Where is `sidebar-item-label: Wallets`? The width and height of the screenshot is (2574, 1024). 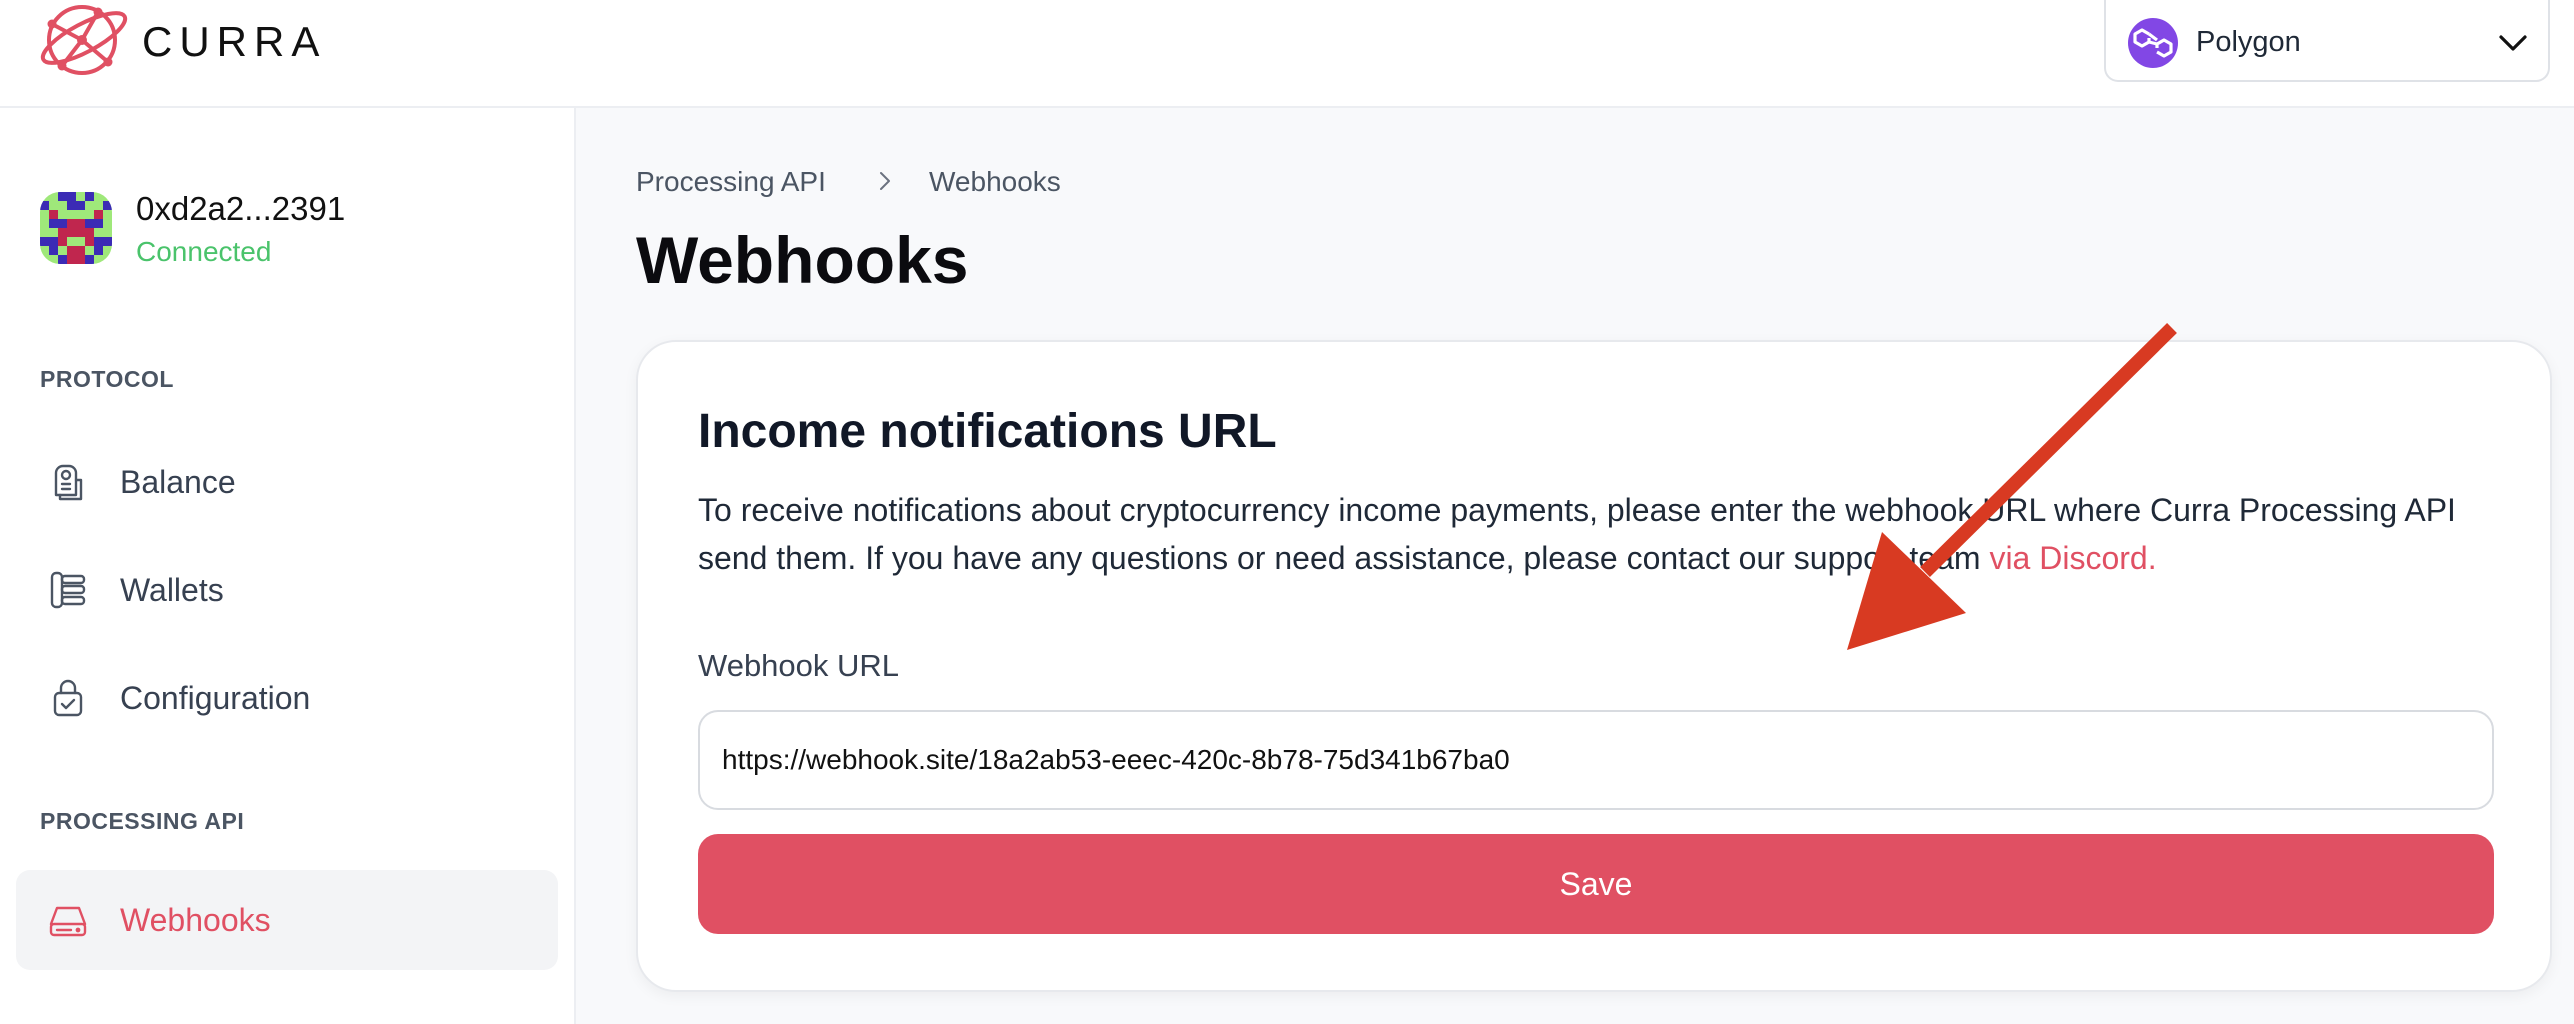
sidebar-item-label: Wallets is located at coordinates (172, 590).